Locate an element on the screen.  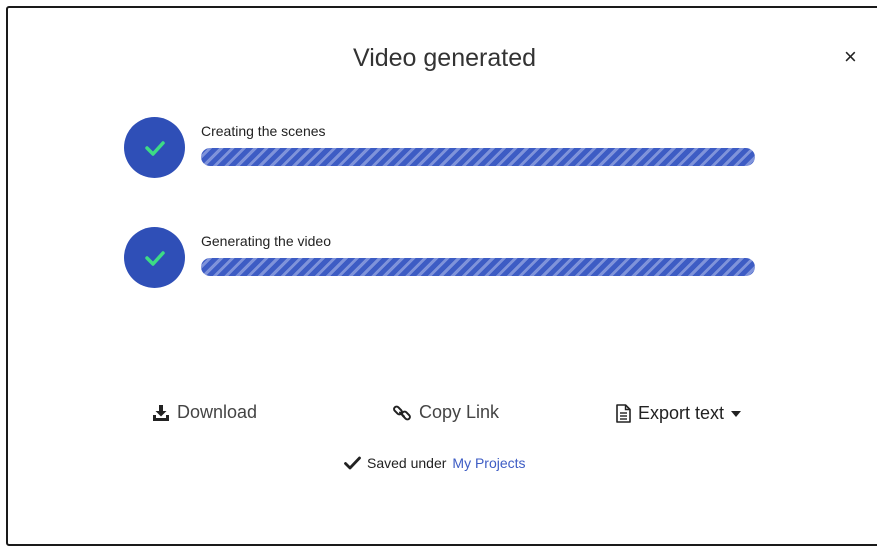
saved-text: Saved under is located at coordinates (407, 463).